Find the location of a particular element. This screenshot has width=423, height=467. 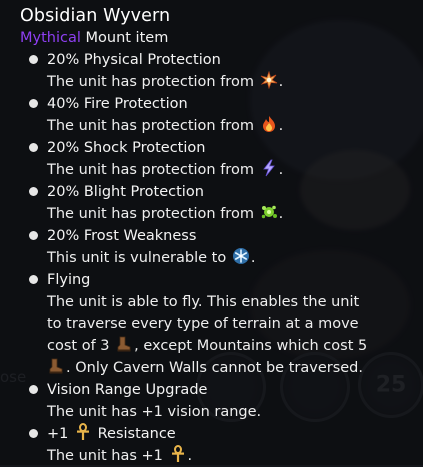

frost-damage-icon is located at coordinates (241, 256).